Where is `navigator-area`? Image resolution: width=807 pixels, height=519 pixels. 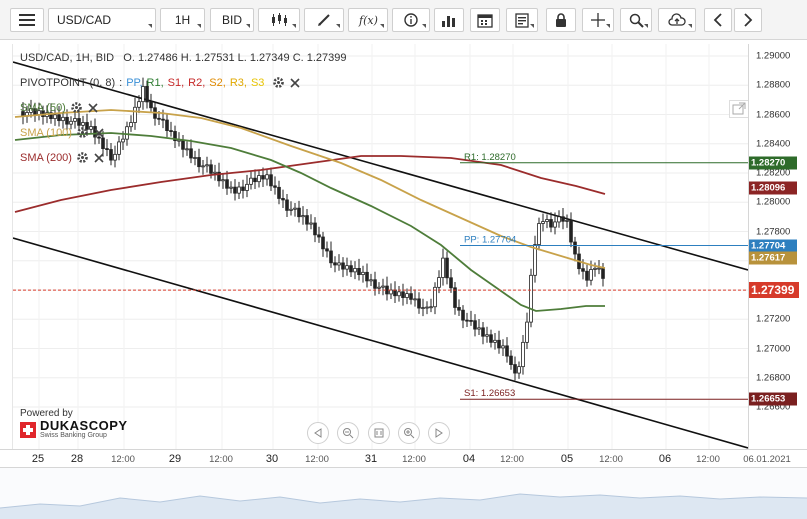
navigator-area is located at coordinates (403, 493).